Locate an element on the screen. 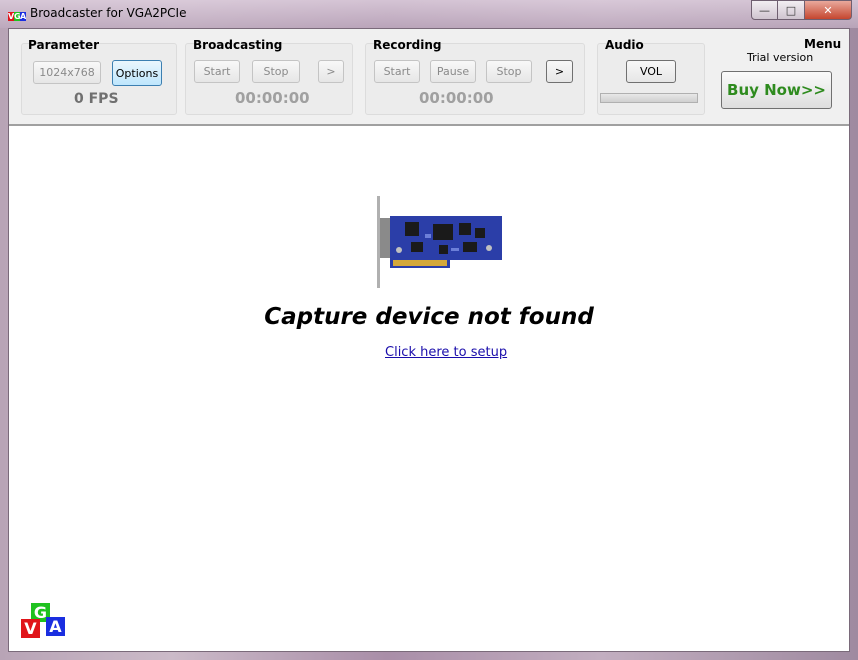 Image resolution: width=858 pixels, height=660 pixels. app-icon-a: A is located at coordinates (23, 16).